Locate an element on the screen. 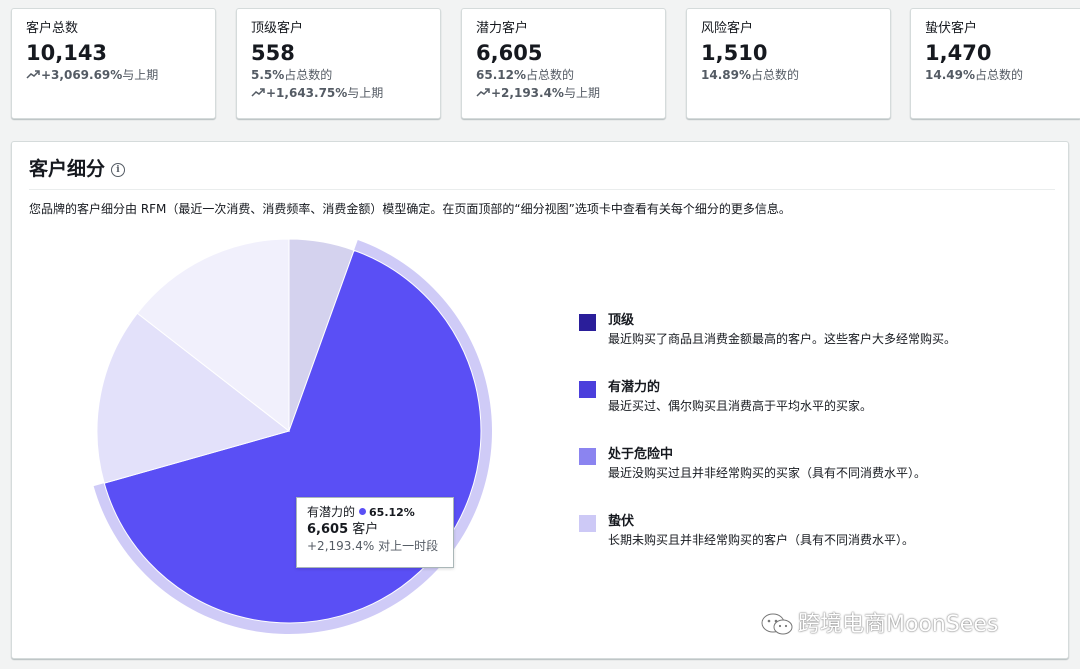 The height and width of the screenshot is (669, 1080). legend-name: 有潜力的 is located at coordinates (634, 387).